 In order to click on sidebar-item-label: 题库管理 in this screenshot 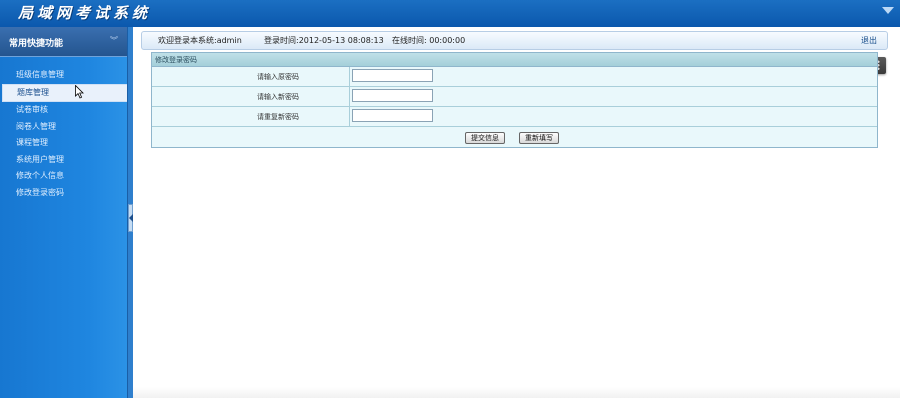, I will do `click(33, 92)`.